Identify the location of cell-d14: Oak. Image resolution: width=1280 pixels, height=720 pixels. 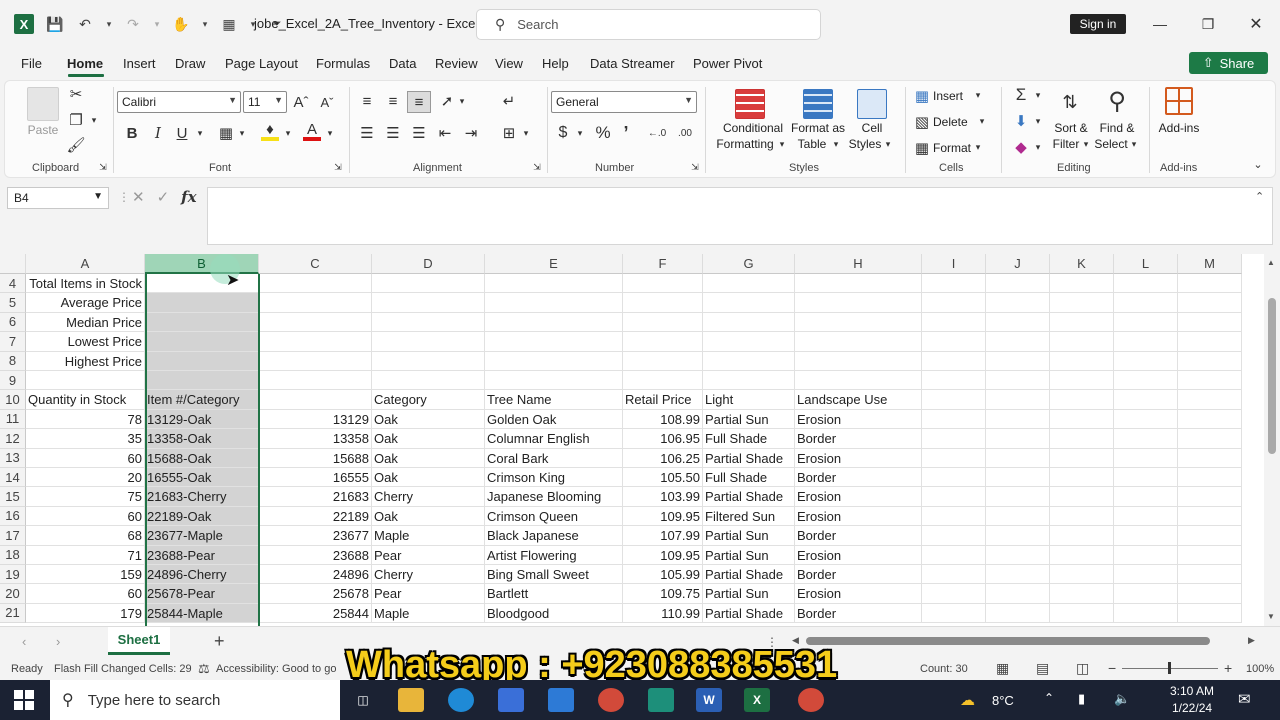
(428, 478).